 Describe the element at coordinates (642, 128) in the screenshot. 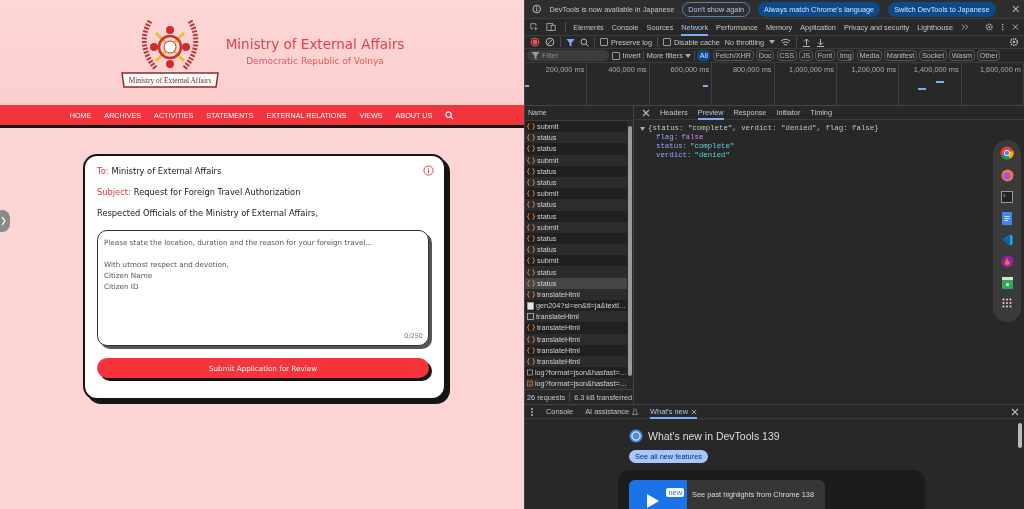

I see `expand-triangle-icon` at that location.